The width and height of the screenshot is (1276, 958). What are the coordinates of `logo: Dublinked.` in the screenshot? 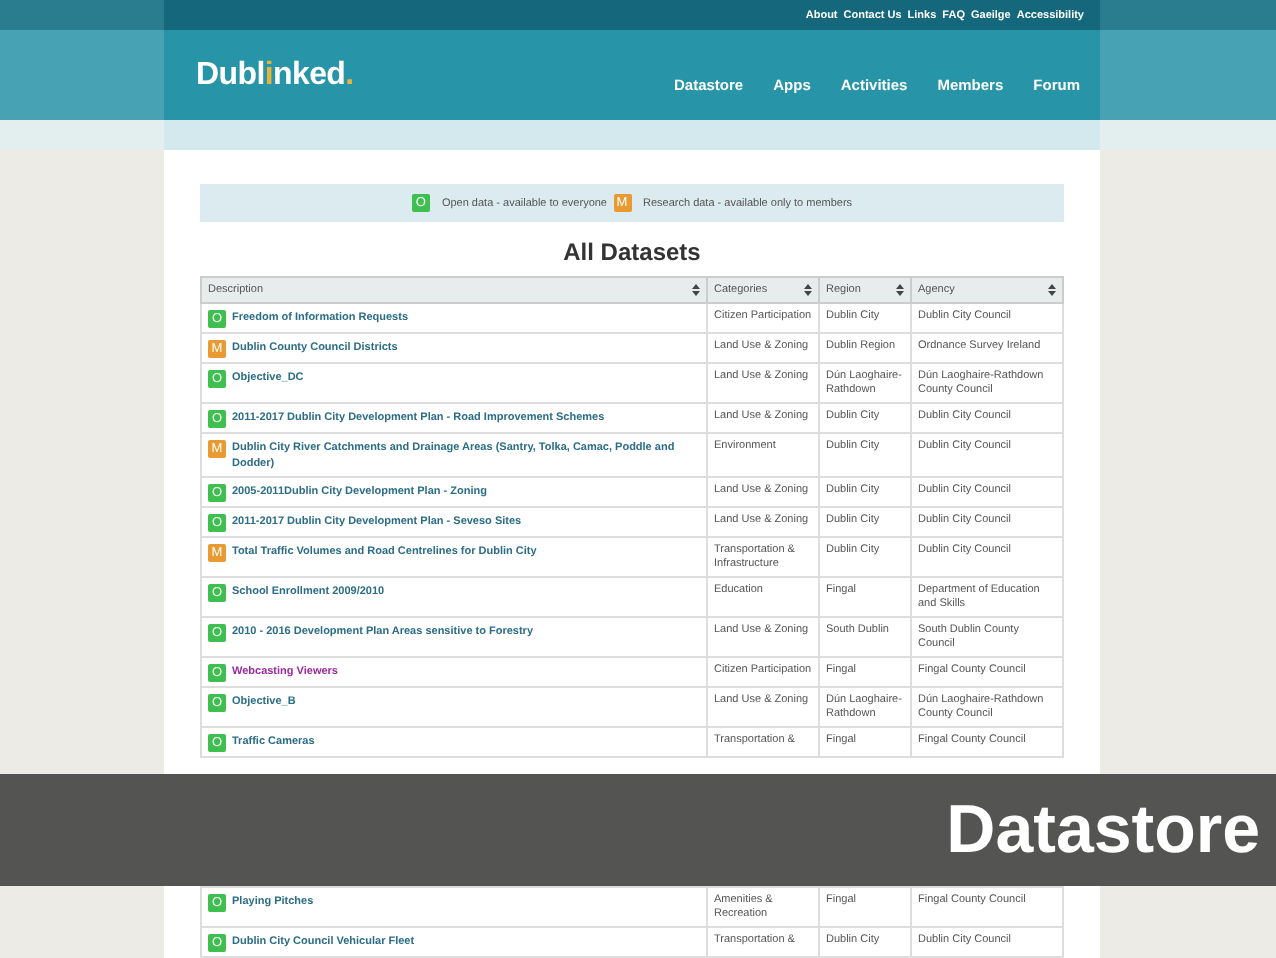 It's located at (275, 75).